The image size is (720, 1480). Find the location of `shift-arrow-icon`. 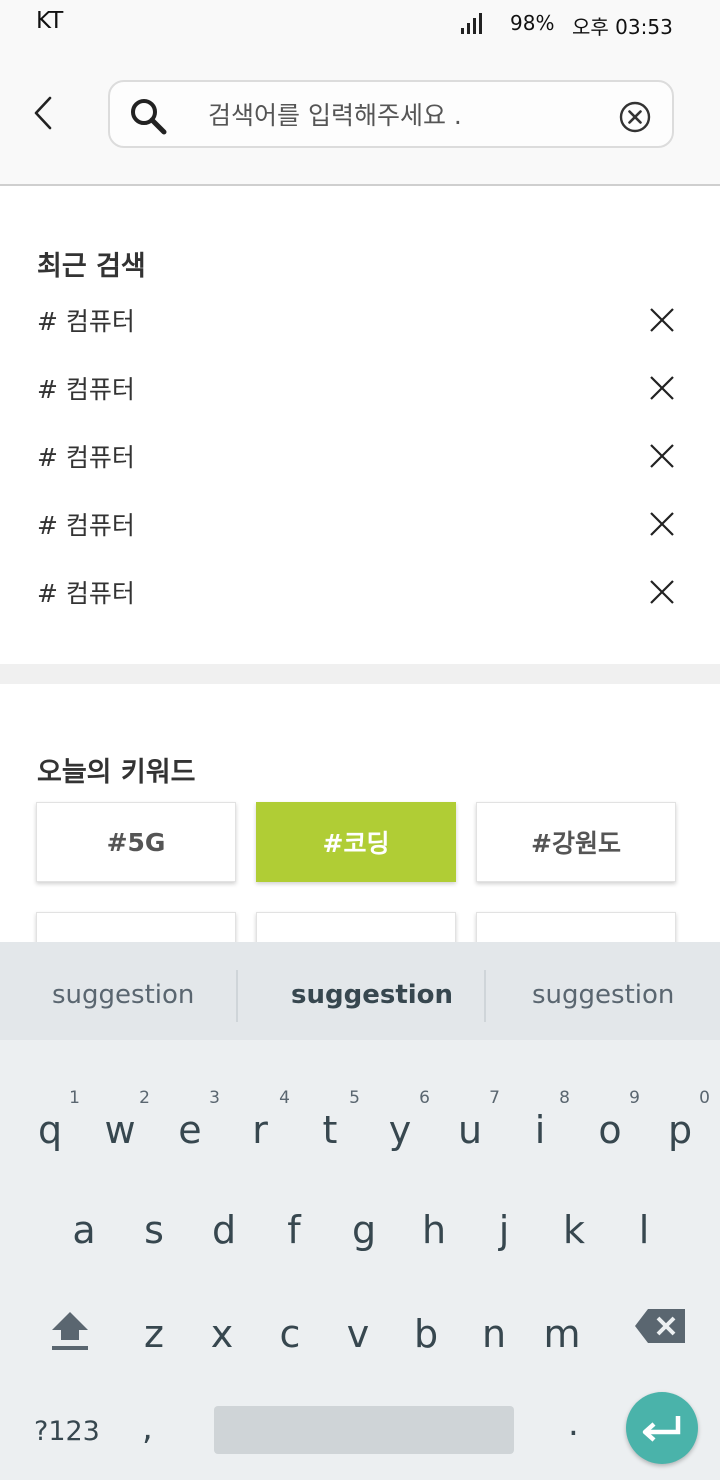

shift-arrow-icon is located at coordinates (70, 1331).